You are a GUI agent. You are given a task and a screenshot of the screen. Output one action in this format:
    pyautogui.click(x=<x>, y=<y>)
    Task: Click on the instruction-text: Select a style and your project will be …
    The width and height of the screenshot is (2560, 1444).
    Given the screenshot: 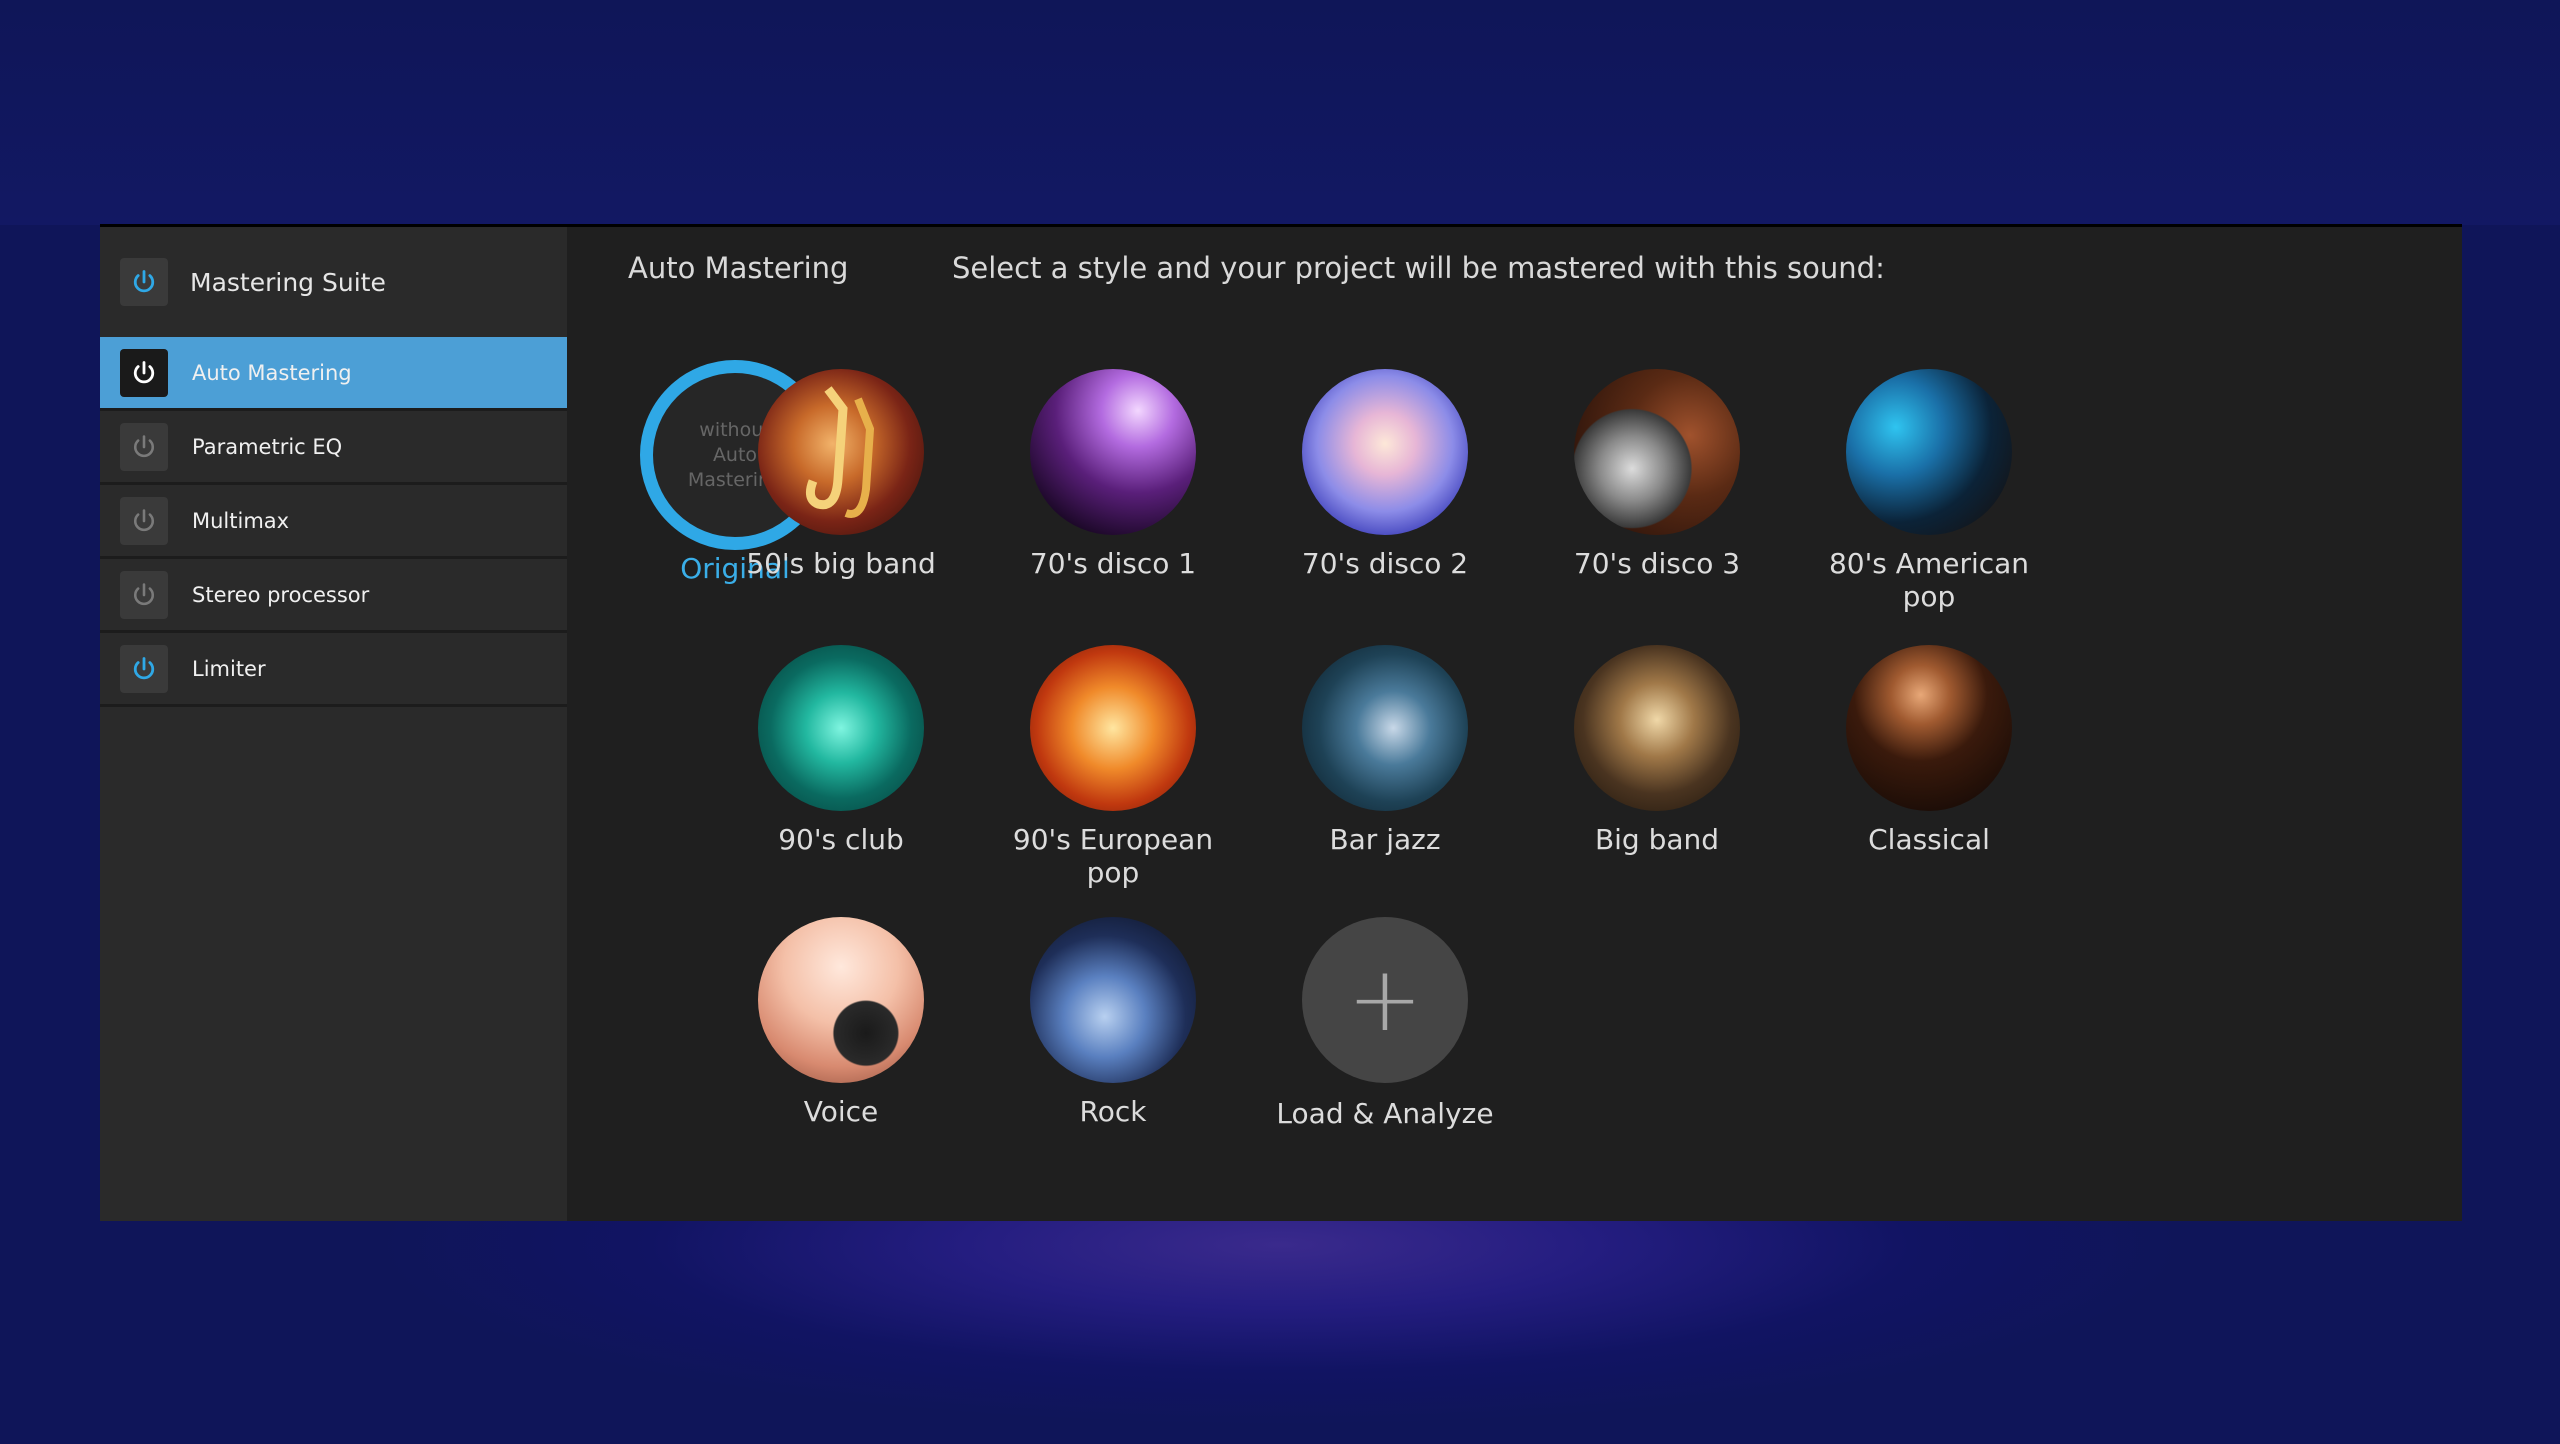 What is the action you would take?
    pyautogui.click(x=1418, y=268)
    